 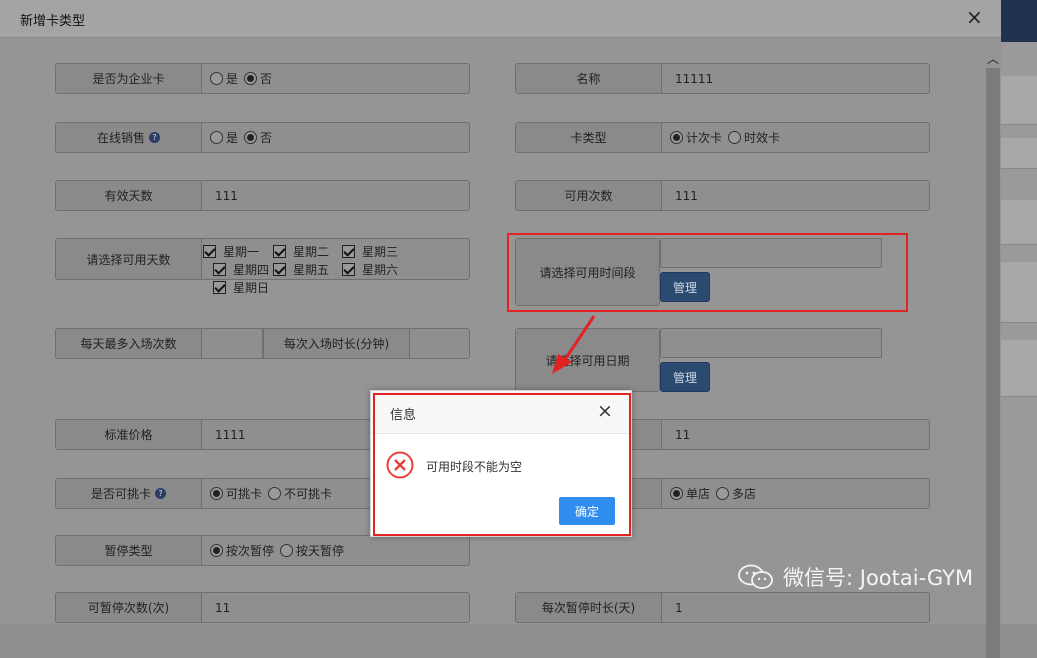 I want to click on valid-days-field: 有效天数 111, so click(x=262, y=195).